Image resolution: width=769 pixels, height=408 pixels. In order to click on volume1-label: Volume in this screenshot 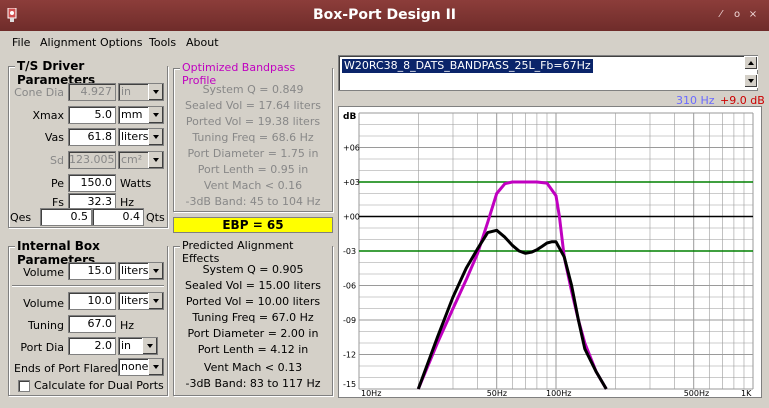, I will do `click(43, 272)`.